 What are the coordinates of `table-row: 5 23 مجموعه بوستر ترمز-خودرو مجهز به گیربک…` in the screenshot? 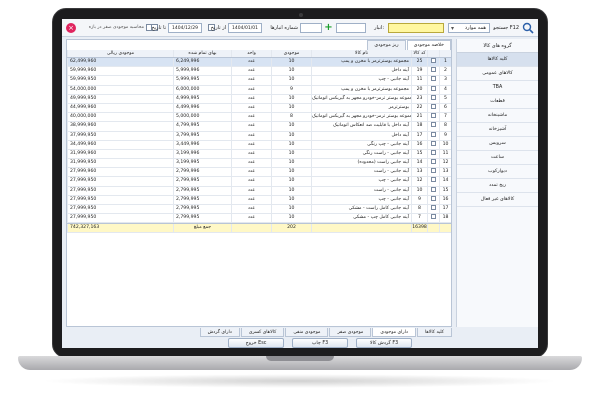 It's located at (259, 99).